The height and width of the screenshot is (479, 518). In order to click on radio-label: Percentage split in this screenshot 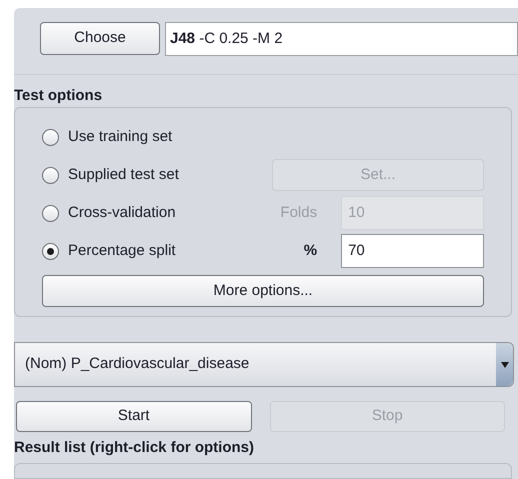, I will do `click(160, 251)`.